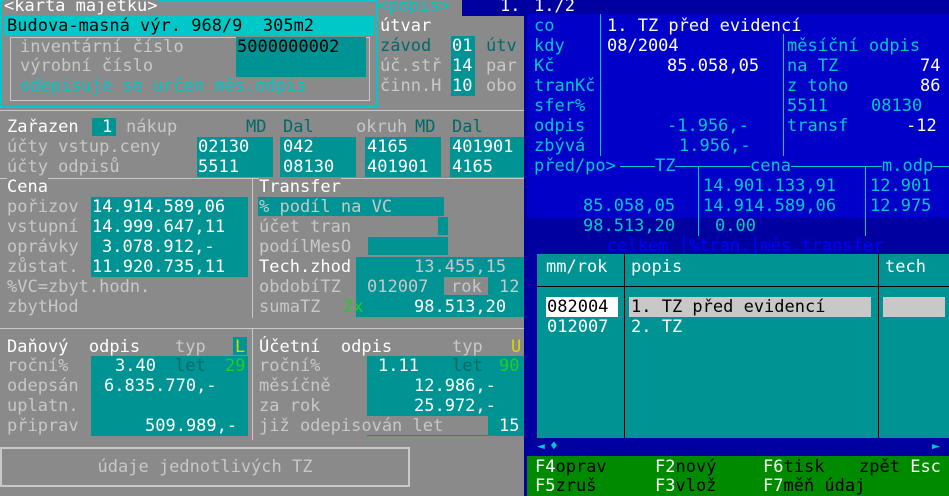  Describe the element at coordinates (107, 127) in the screenshot. I see `zarazen-value: 1` at that location.